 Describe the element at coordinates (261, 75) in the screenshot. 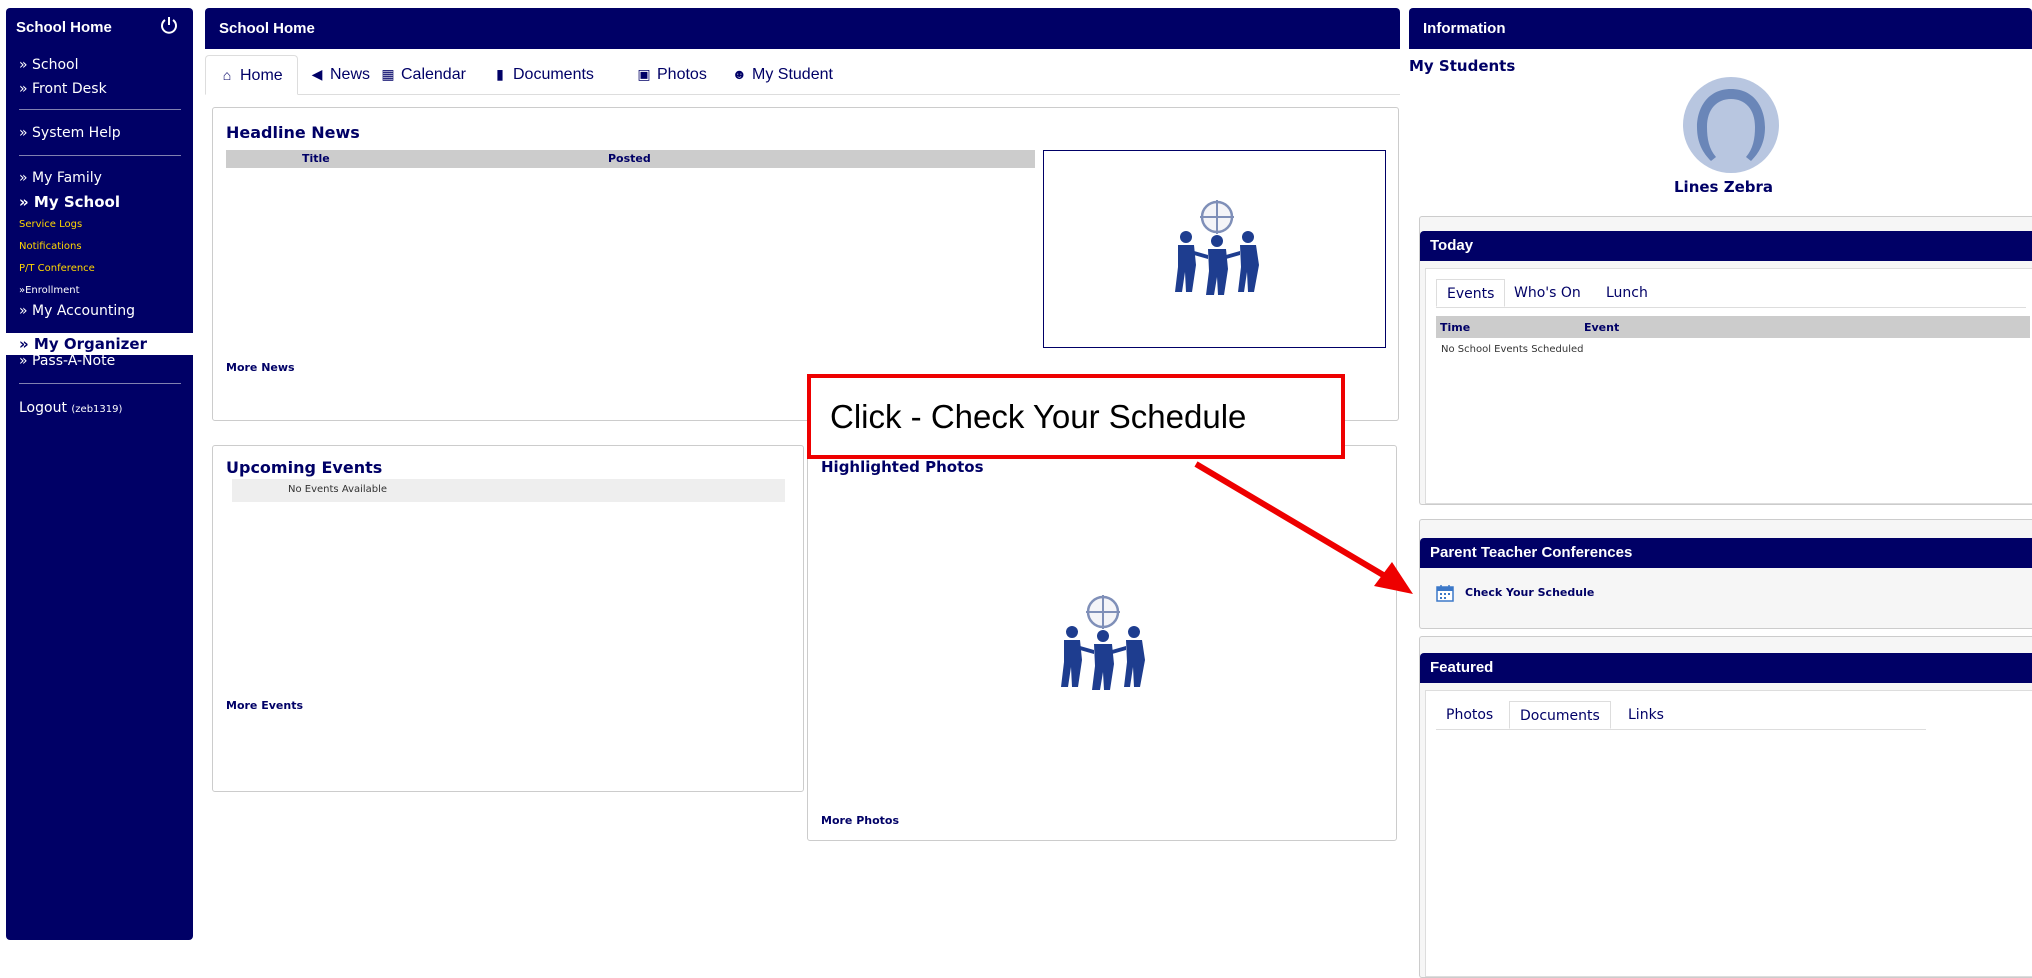

I see `tab-home-label: Home` at that location.